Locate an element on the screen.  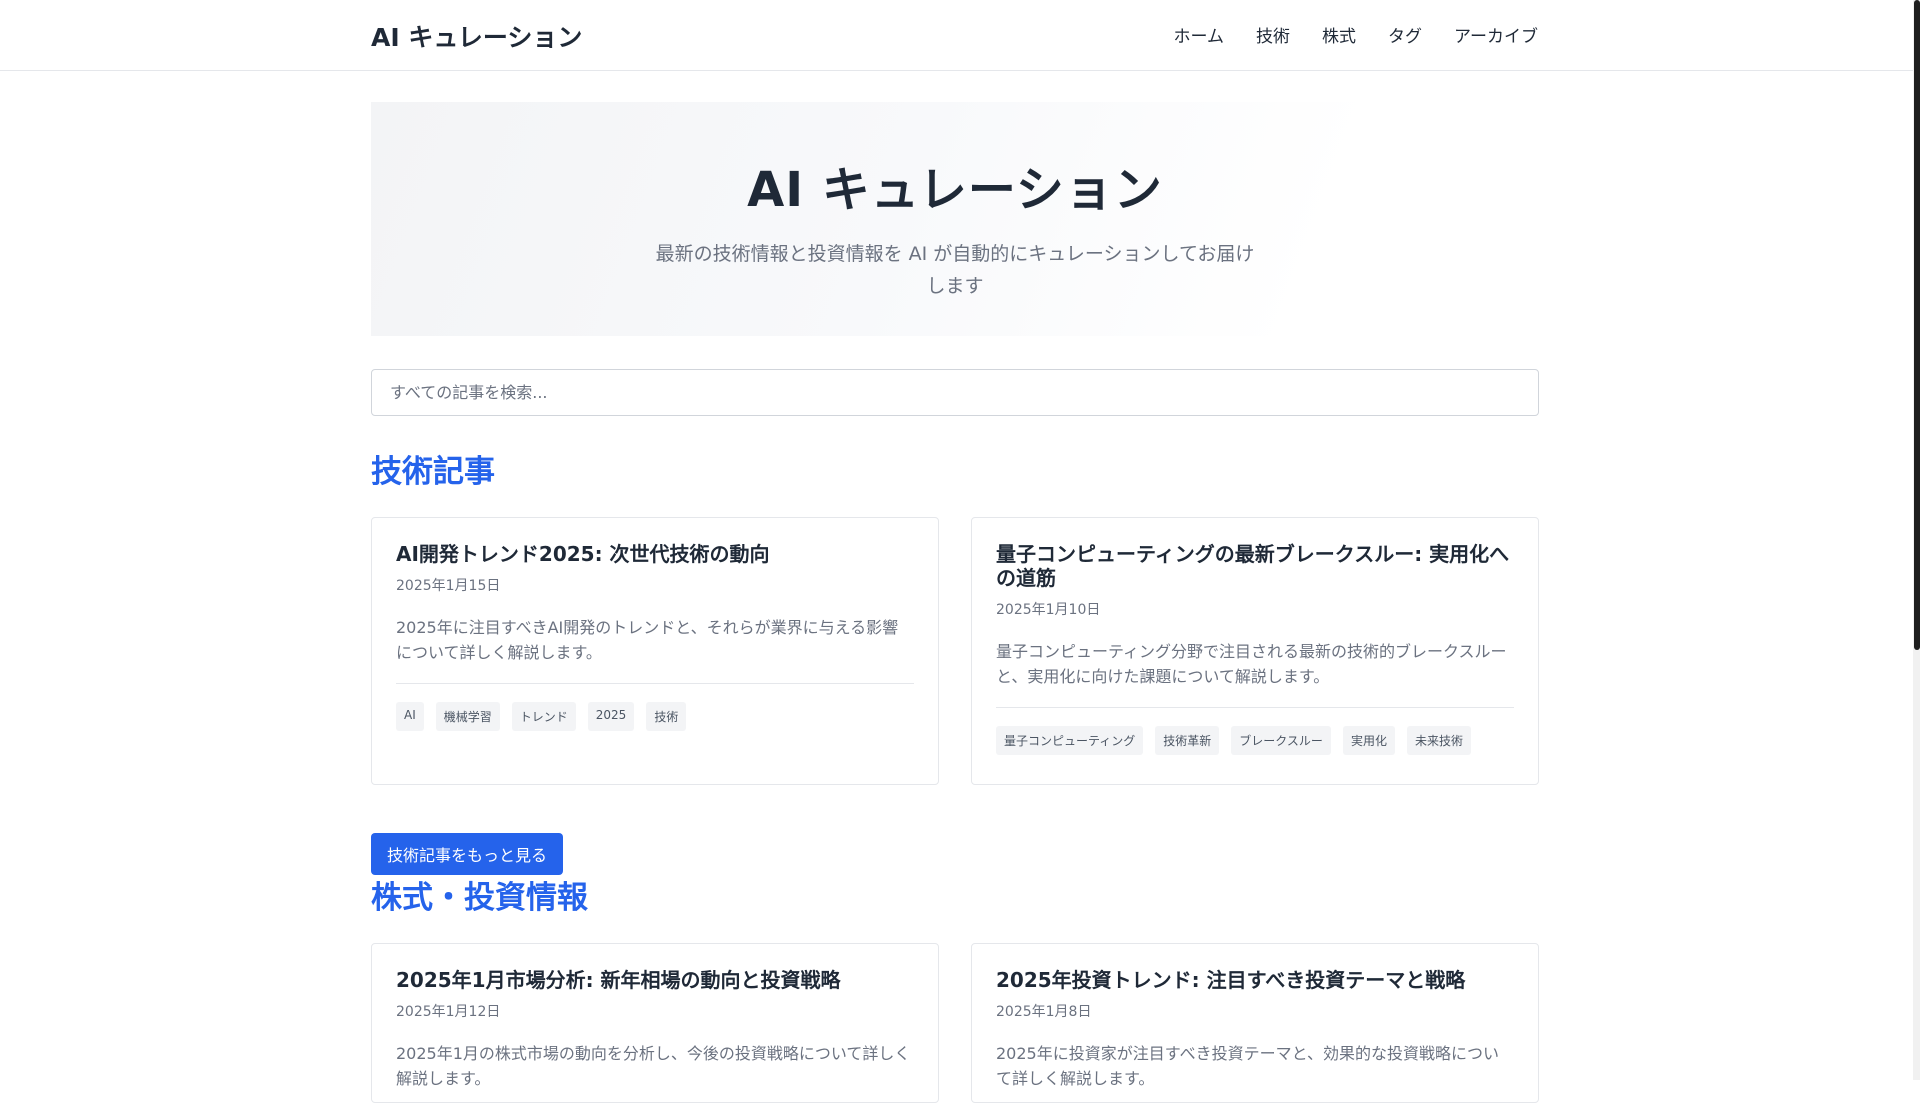
article-date: 2025年1月8日 is located at coordinates (1044, 1012).